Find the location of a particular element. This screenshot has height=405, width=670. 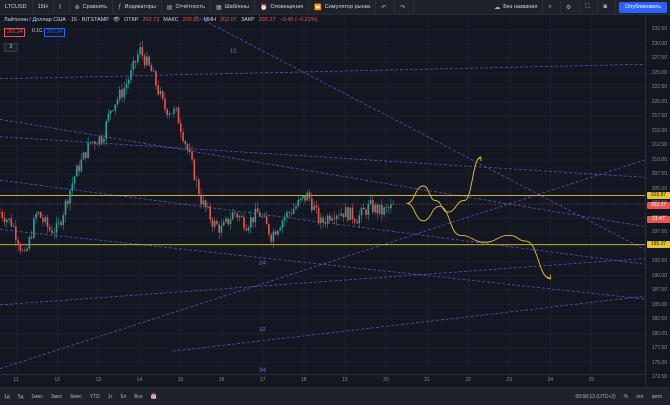

price-tick-label: 230.00 is located at coordinates (659, 43).